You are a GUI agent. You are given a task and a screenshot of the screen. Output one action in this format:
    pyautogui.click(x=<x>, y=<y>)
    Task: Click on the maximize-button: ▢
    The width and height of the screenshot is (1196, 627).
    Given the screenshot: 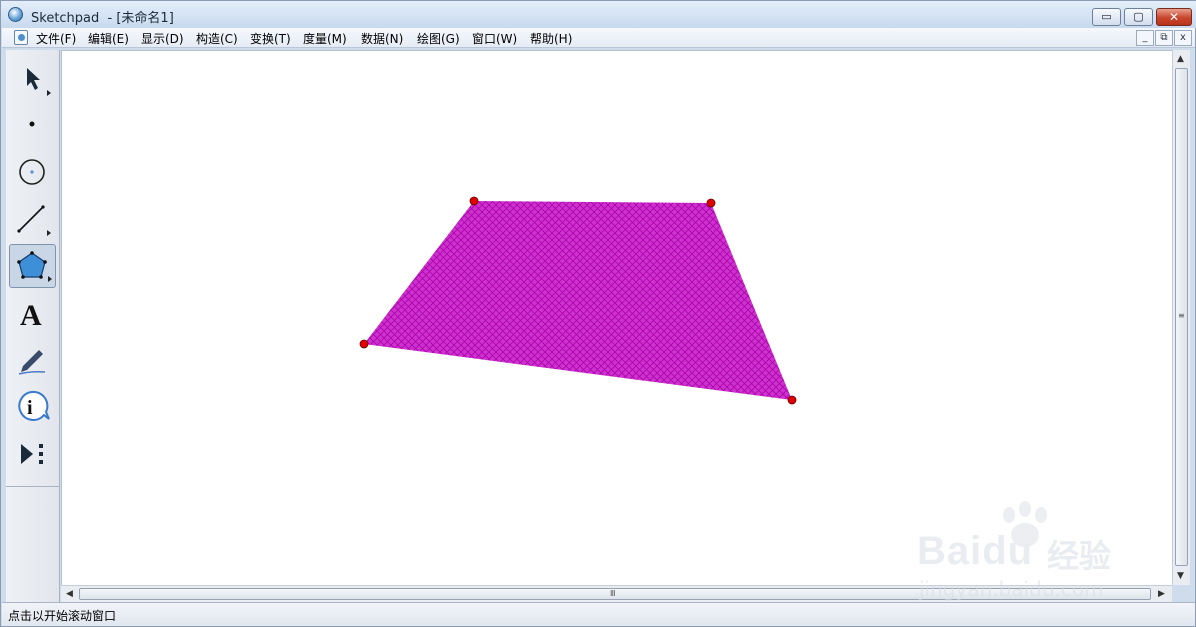 What is the action you would take?
    pyautogui.click(x=1138, y=17)
    